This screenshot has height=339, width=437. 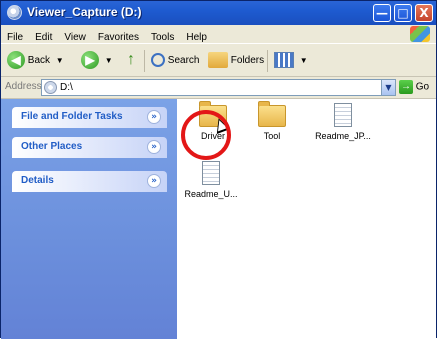 I want to click on go-button: → Go, so click(x=414, y=87).